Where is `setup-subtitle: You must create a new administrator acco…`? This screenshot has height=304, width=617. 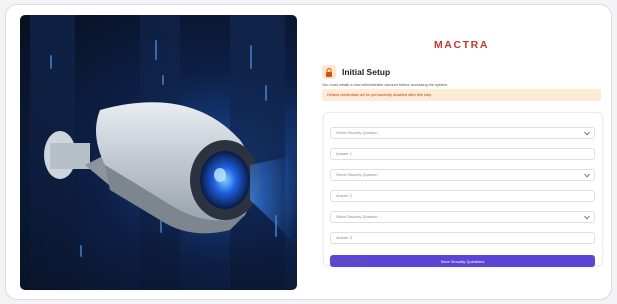
setup-subtitle: You must create a new administrator acco… is located at coordinates (385, 85).